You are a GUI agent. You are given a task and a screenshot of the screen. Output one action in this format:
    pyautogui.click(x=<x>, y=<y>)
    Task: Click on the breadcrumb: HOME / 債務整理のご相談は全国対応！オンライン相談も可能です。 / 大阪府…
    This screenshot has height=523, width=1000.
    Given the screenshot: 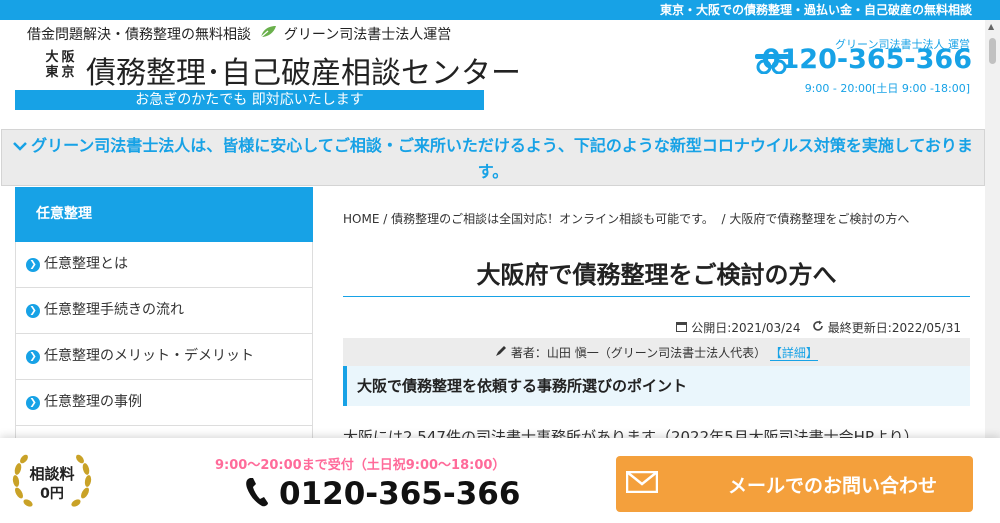 What is the action you would take?
    pyautogui.click(x=626, y=219)
    